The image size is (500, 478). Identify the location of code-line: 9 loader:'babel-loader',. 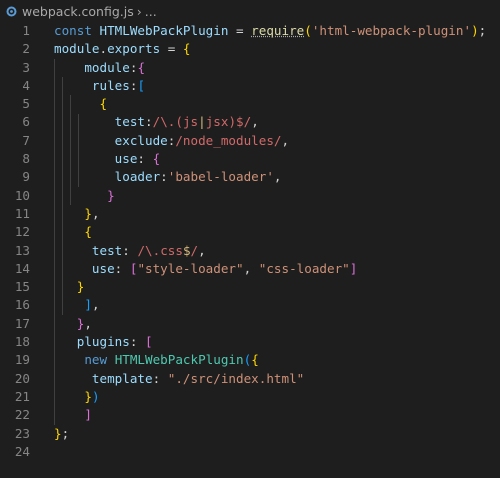
(250, 177).